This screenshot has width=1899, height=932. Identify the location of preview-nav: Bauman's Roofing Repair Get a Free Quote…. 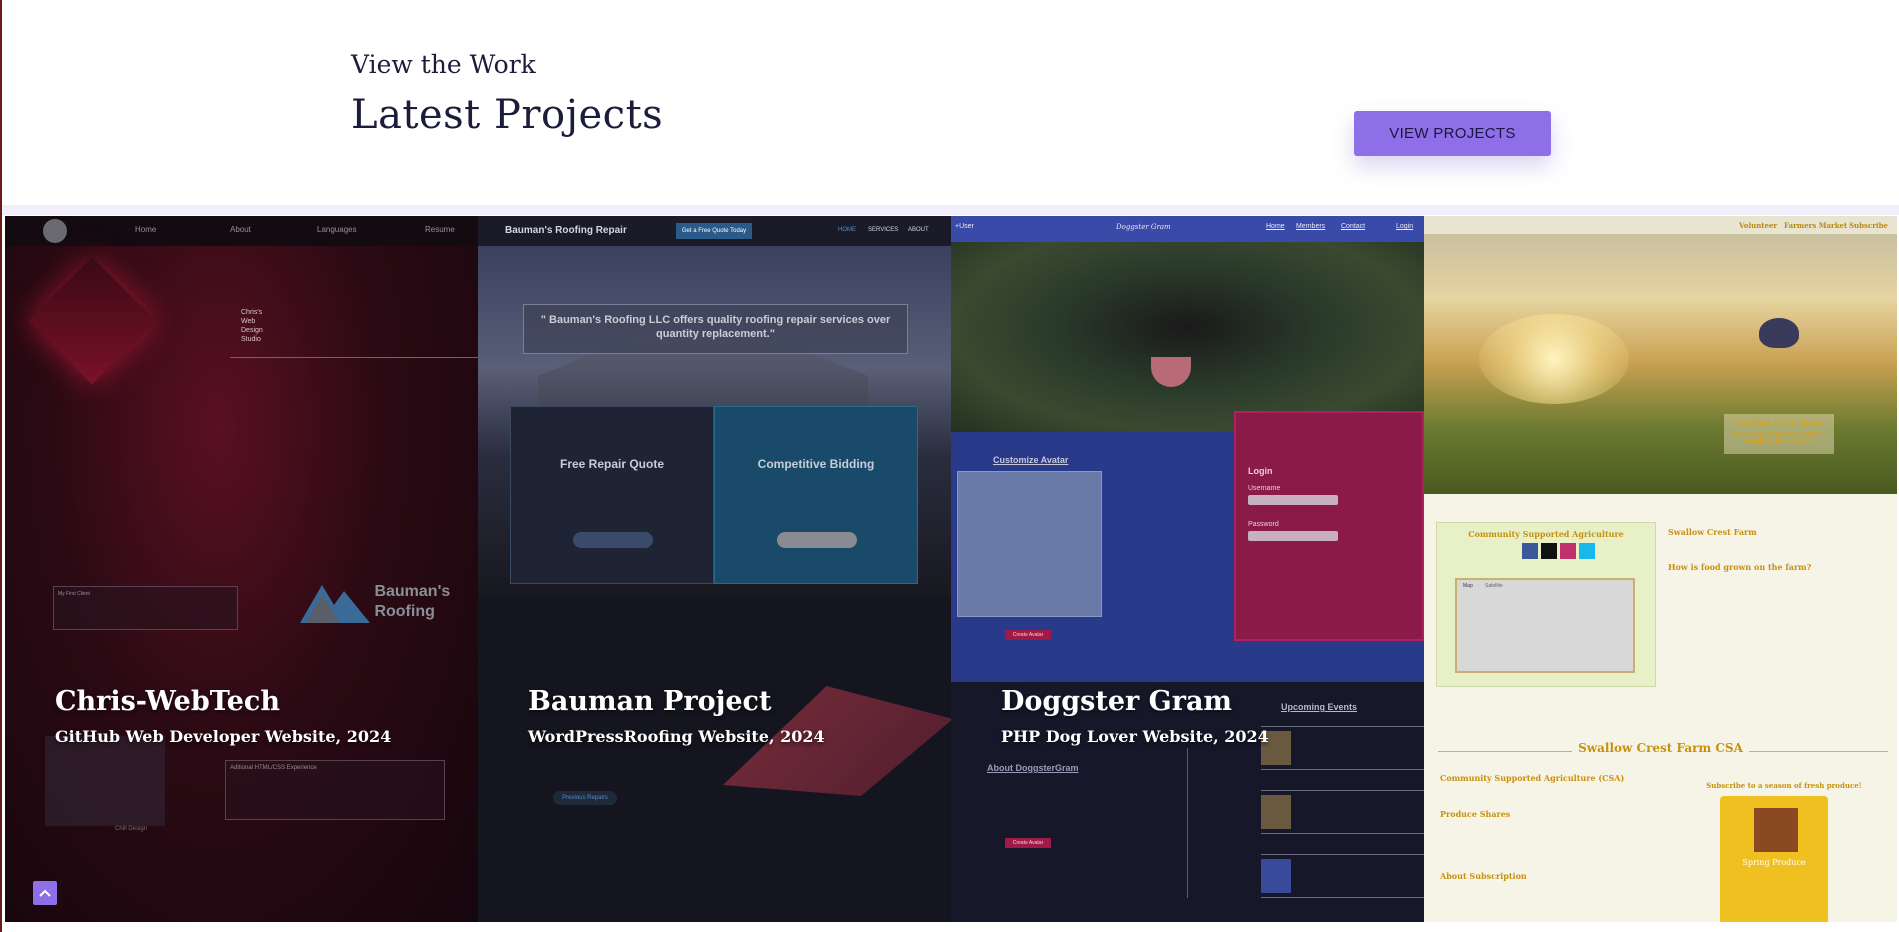
(714, 231).